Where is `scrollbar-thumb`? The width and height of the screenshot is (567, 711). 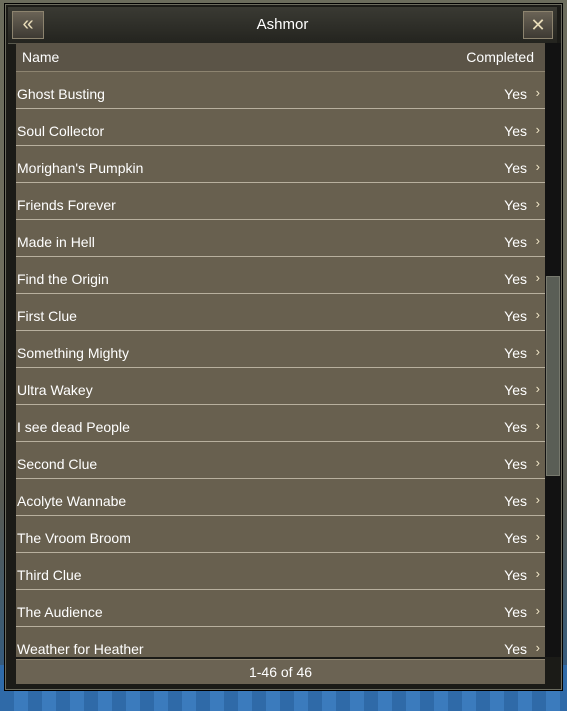
scrollbar-thumb is located at coordinates (553, 376).